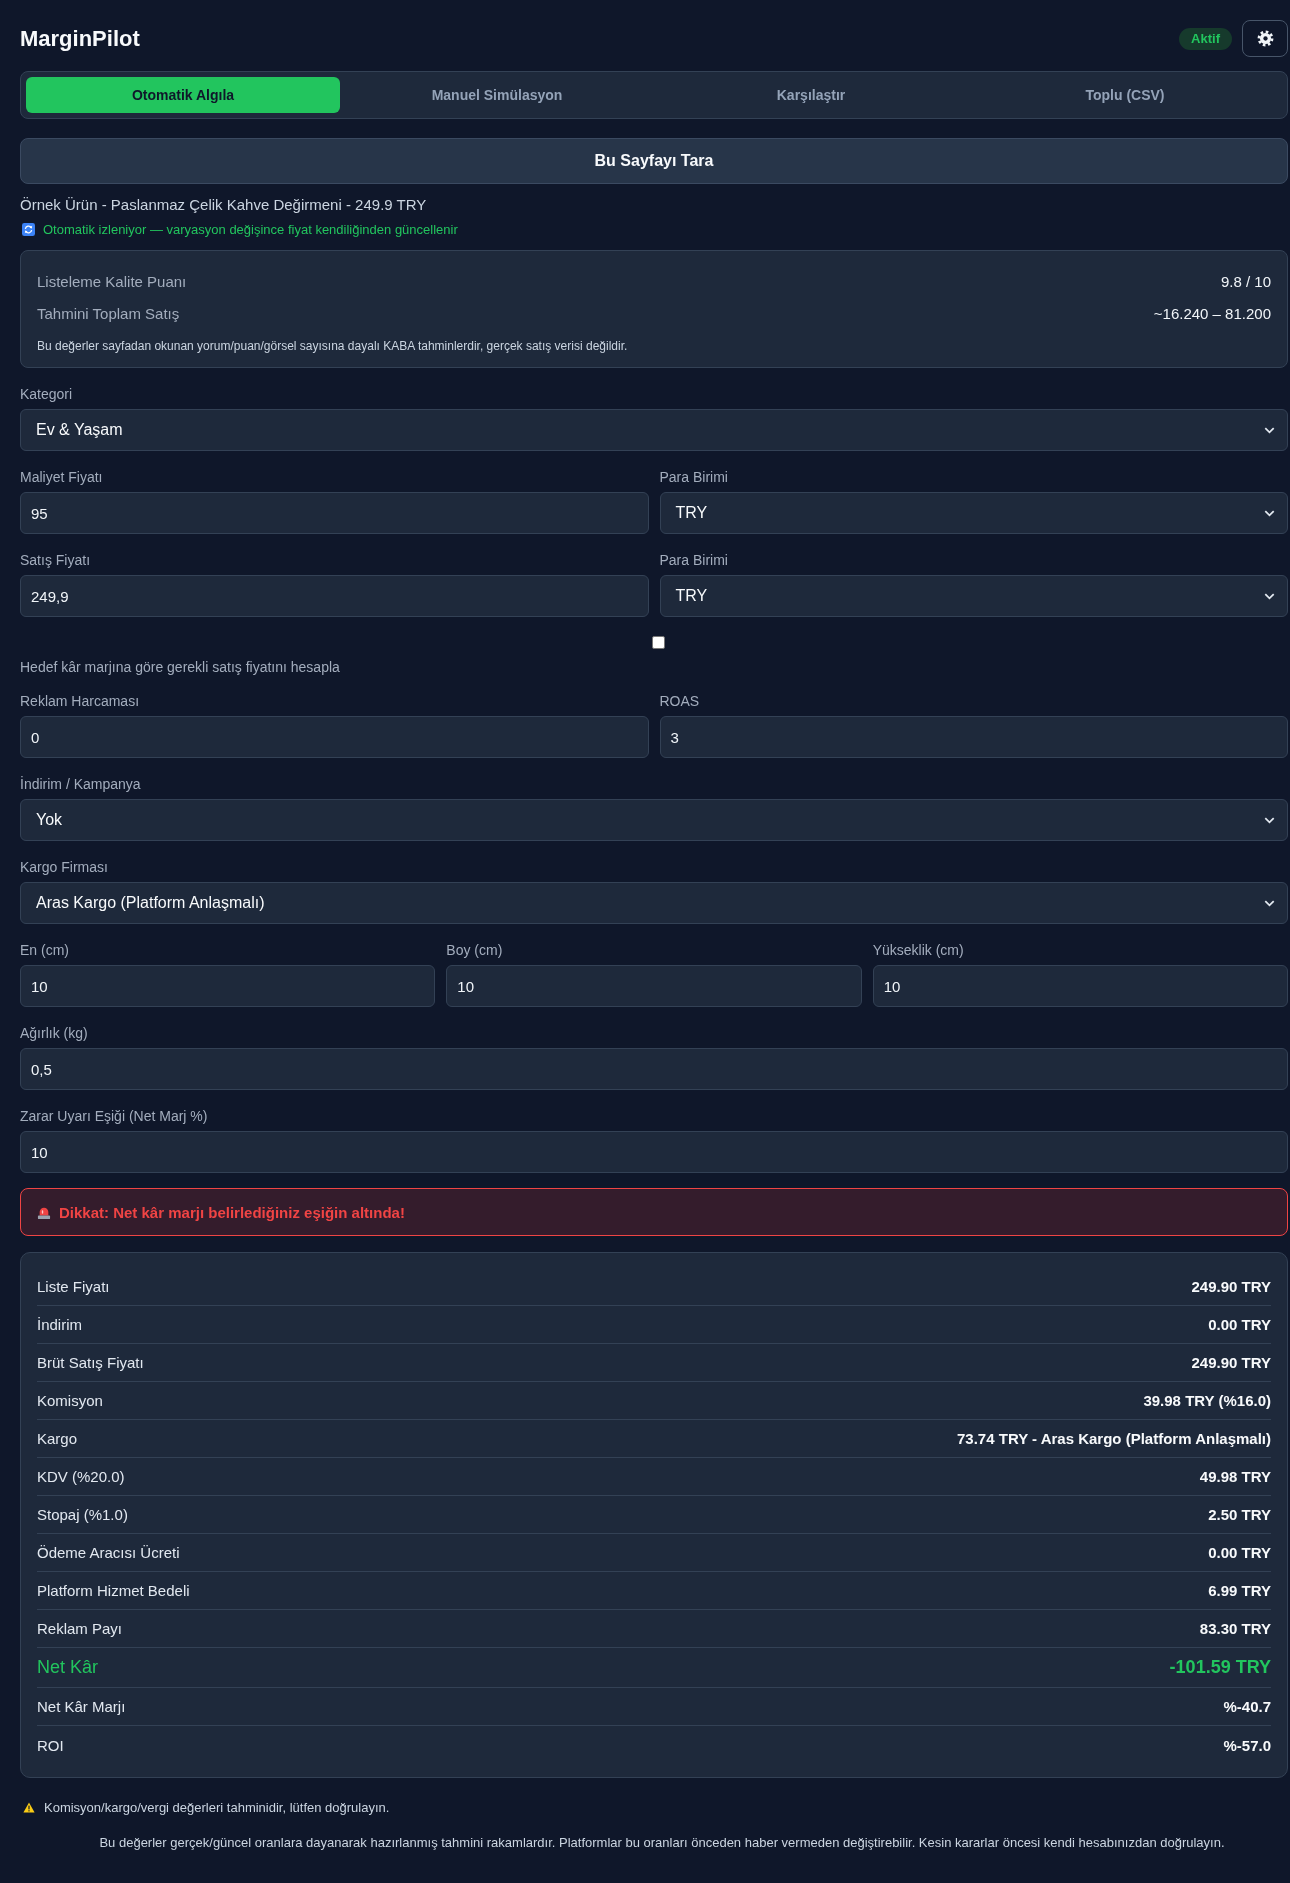 The image size is (1290, 1883). Describe the element at coordinates (918, 950) in the screenshot. I see `field-label: Yükseklik (cm)` at that location.